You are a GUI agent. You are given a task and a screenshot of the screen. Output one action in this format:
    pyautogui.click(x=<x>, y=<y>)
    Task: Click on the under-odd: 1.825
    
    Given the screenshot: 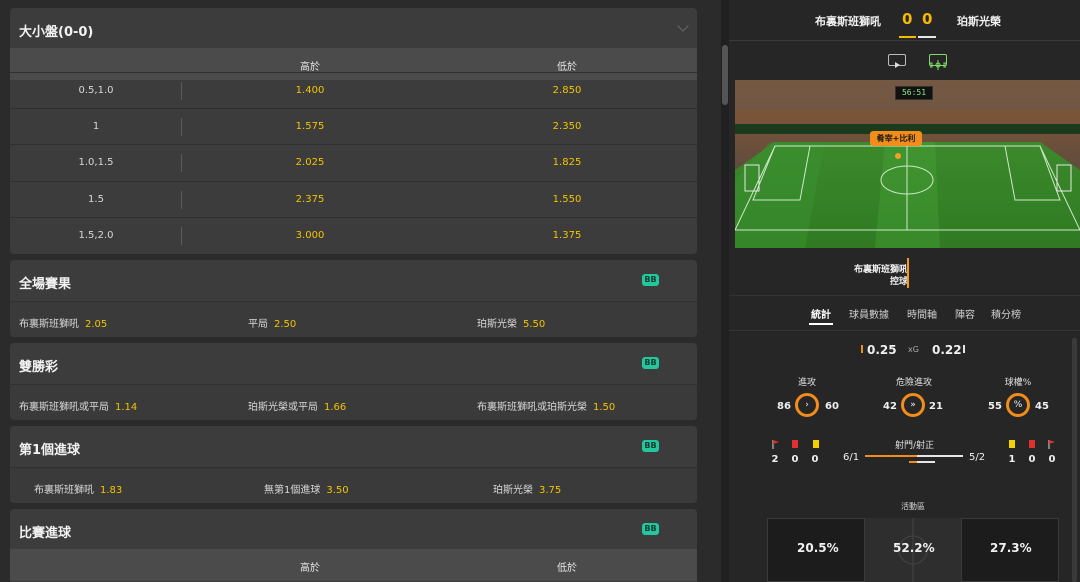 What is the action you would take?
    pyautogui.click(x=567, y=162)
    